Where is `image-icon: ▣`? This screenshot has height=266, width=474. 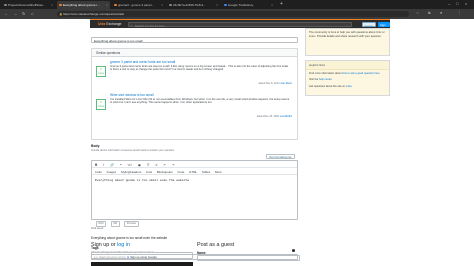
image-icon: ▣ is located at coordinates (139, 165).